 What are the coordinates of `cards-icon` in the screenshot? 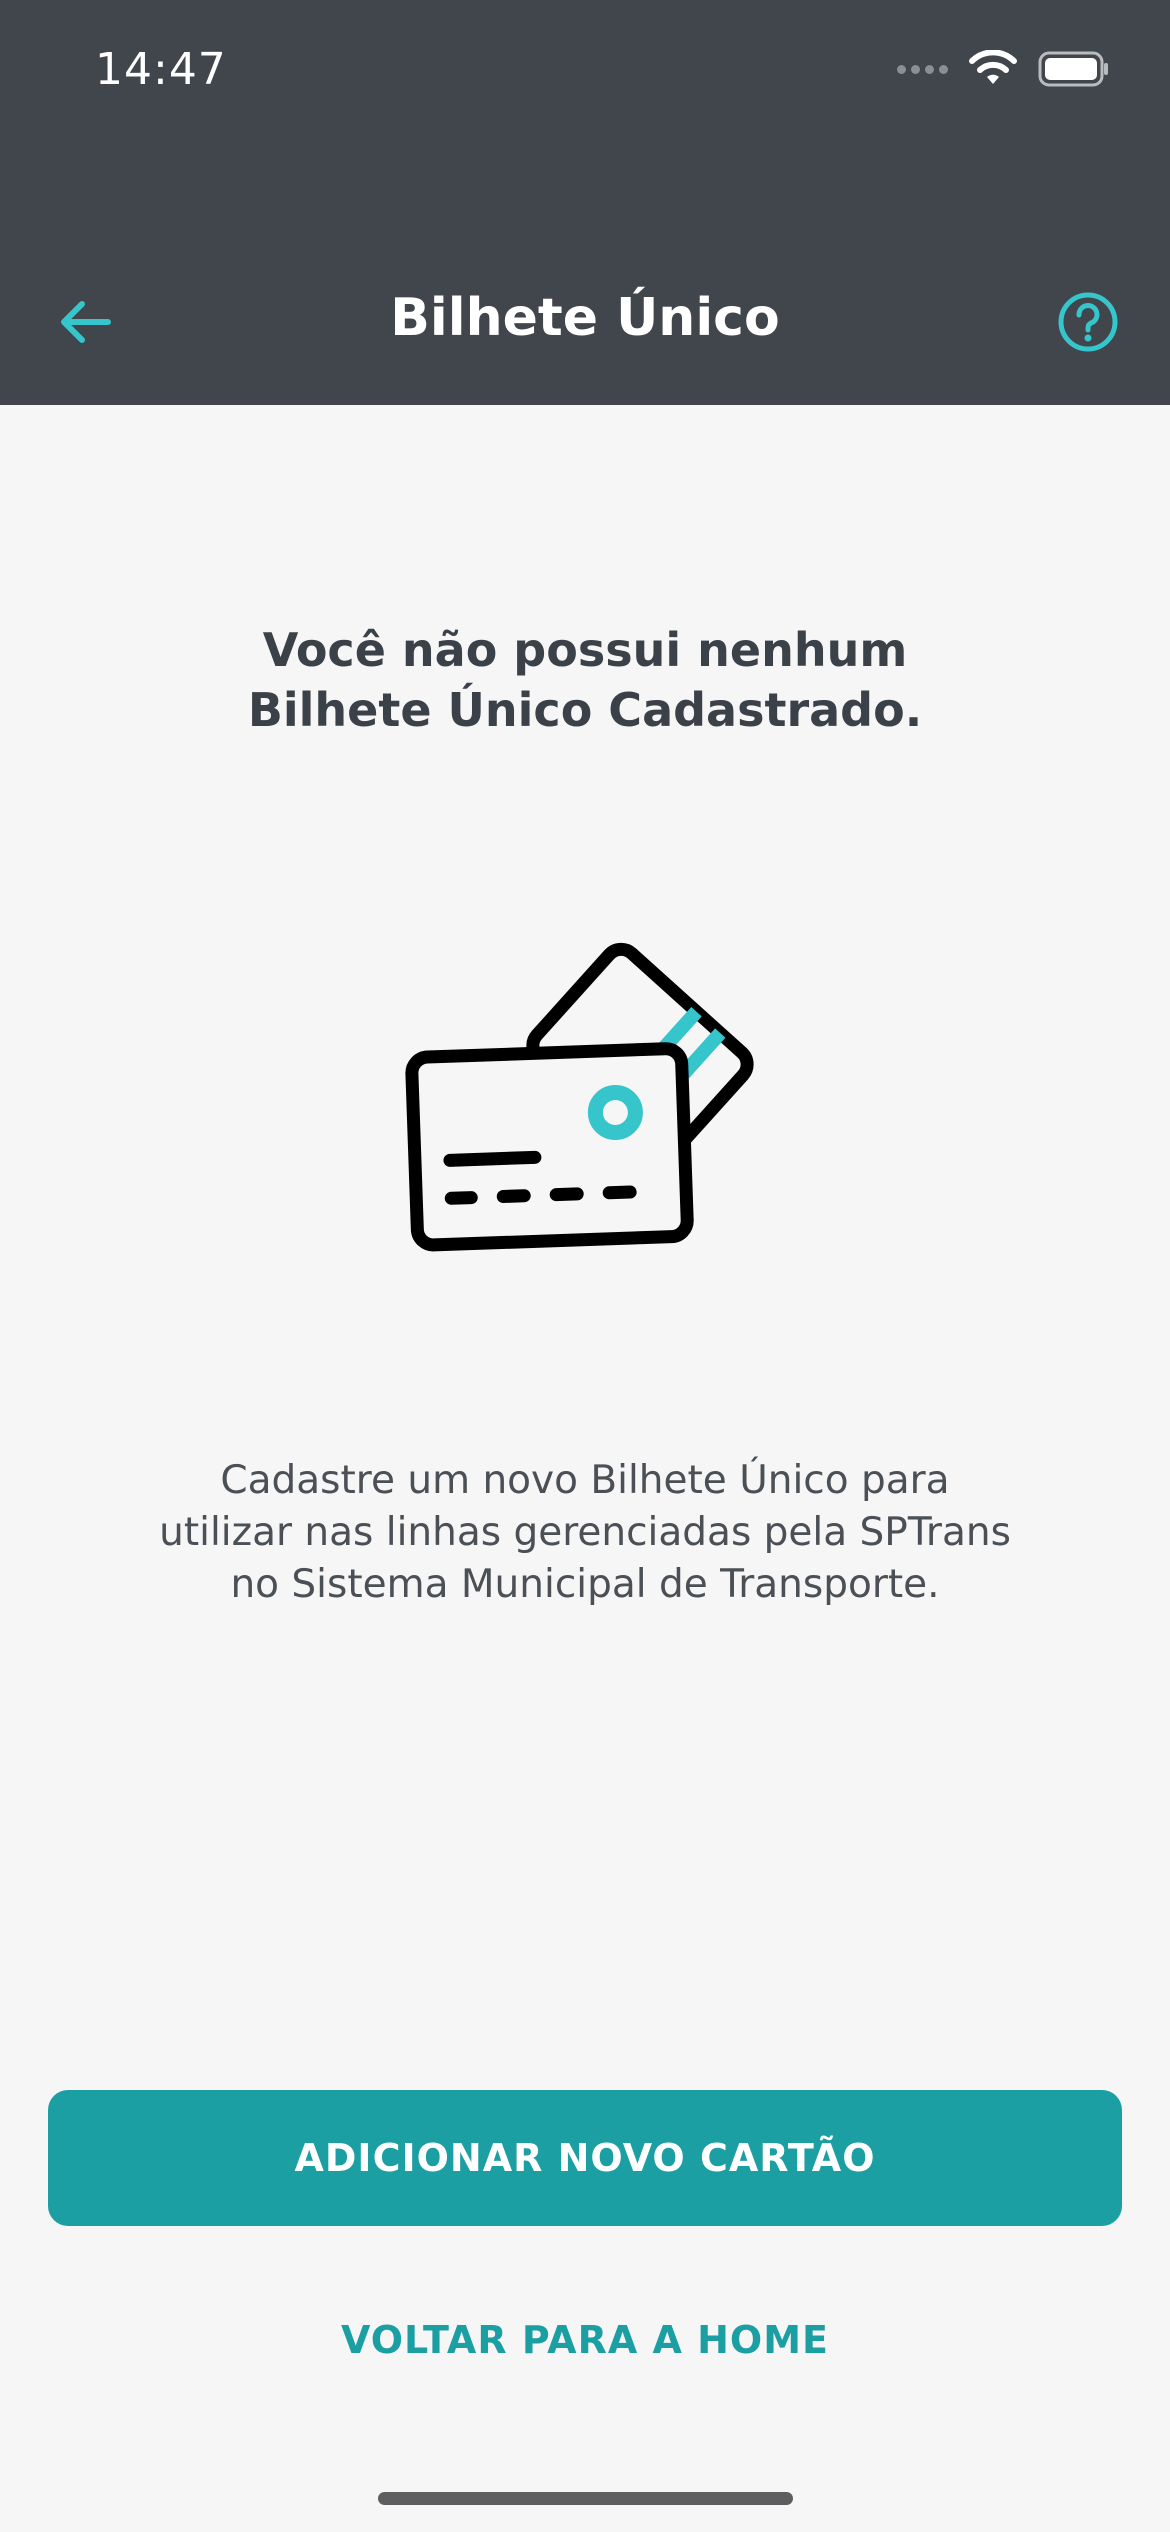 It's located at (579, 1097).